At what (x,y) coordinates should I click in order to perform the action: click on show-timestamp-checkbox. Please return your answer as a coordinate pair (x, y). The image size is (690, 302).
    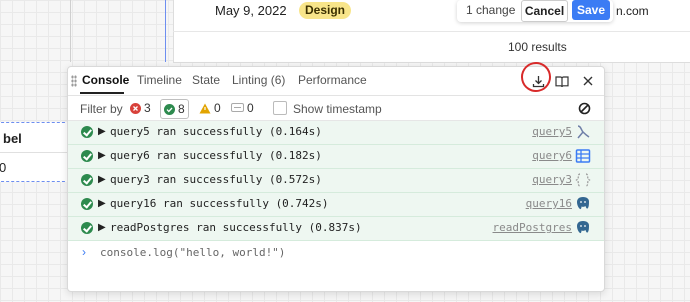
    Looking at the image, I should click on (280, 108).